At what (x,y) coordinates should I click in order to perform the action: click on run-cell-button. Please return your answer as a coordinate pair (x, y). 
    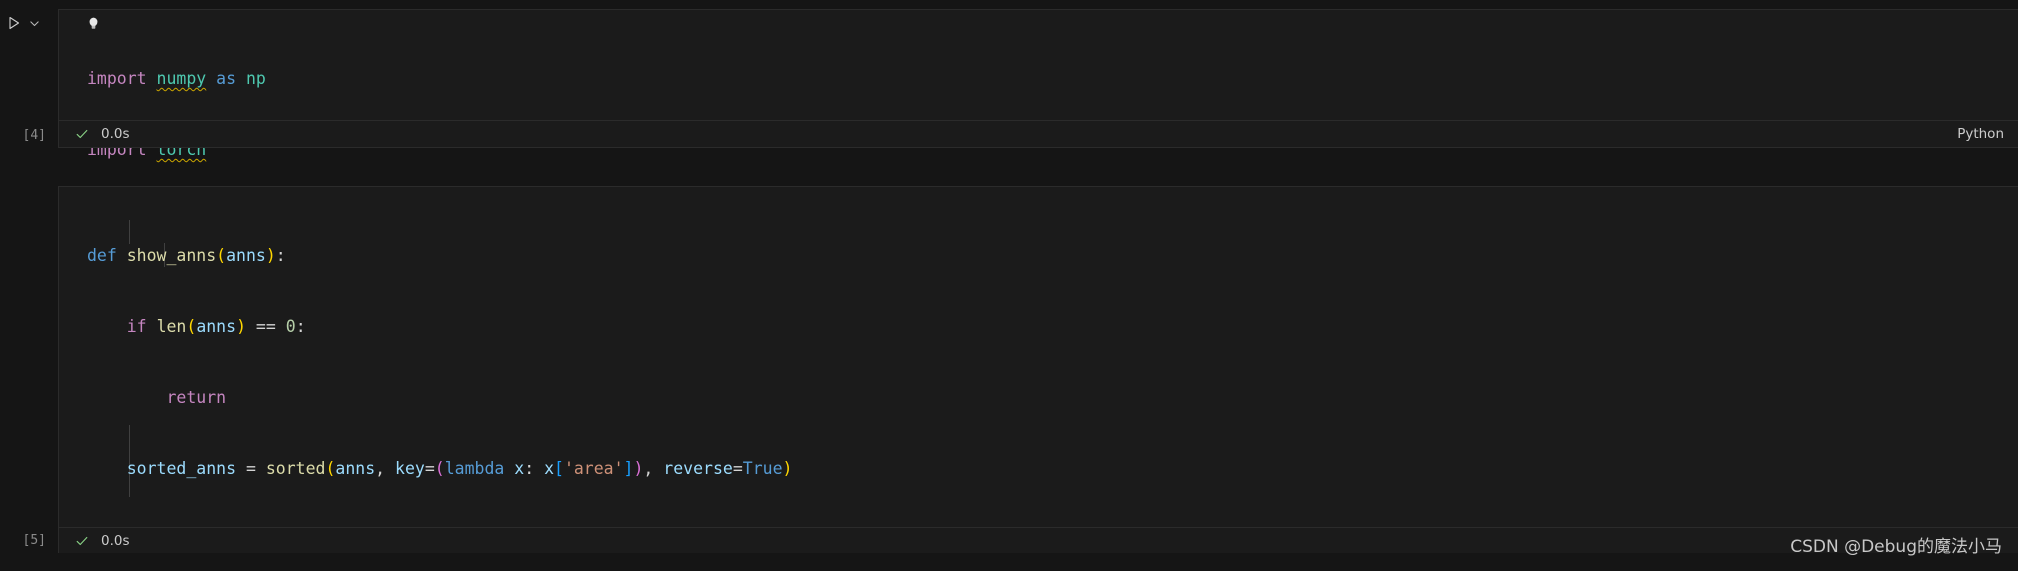
    Looking at the image, I should click on (29, 23).